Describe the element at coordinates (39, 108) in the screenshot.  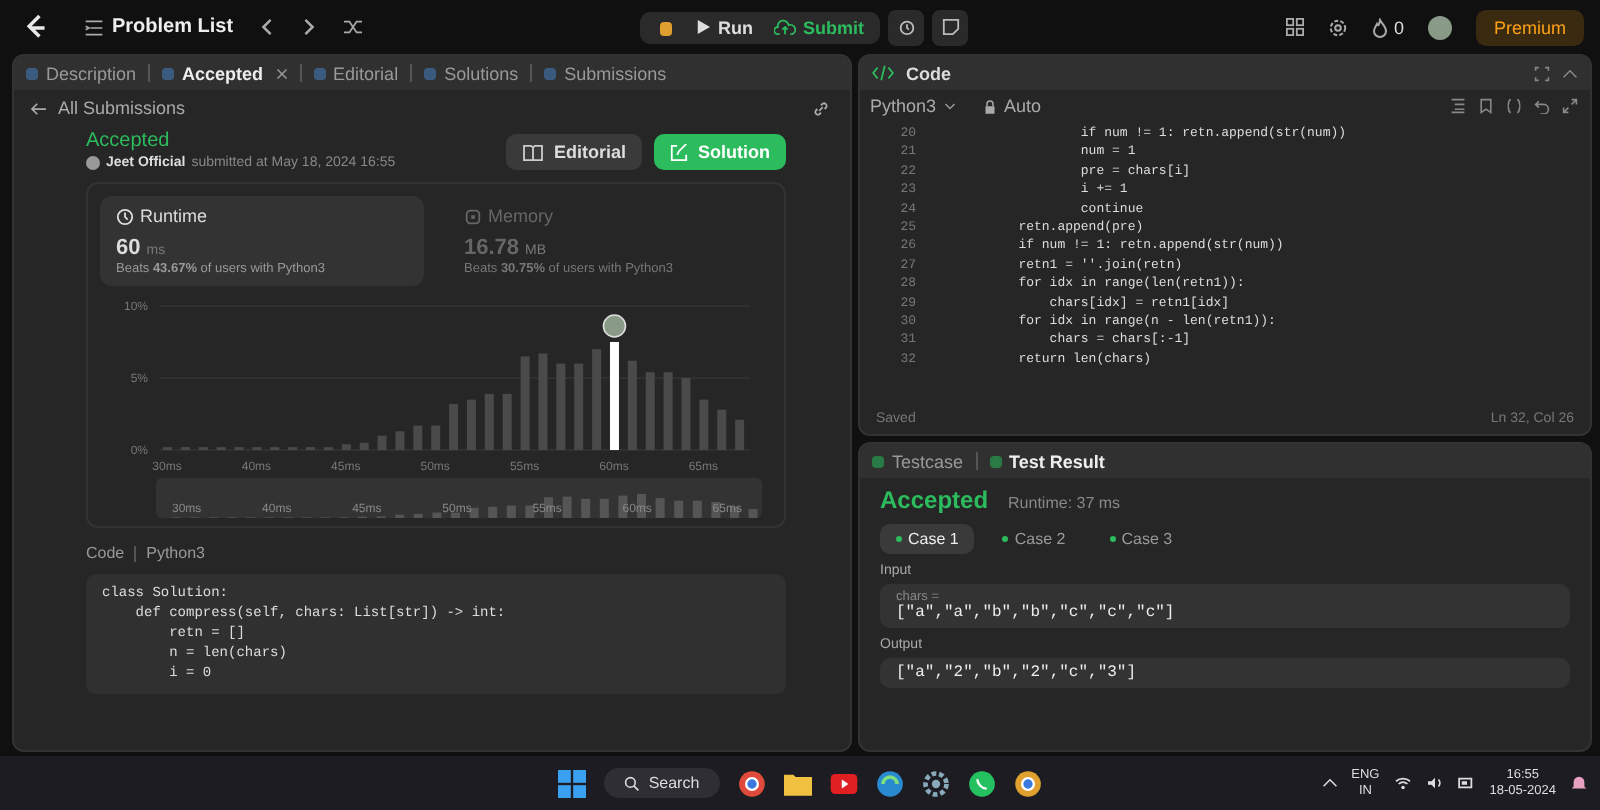
I see `arrow-left-icon` at that location.